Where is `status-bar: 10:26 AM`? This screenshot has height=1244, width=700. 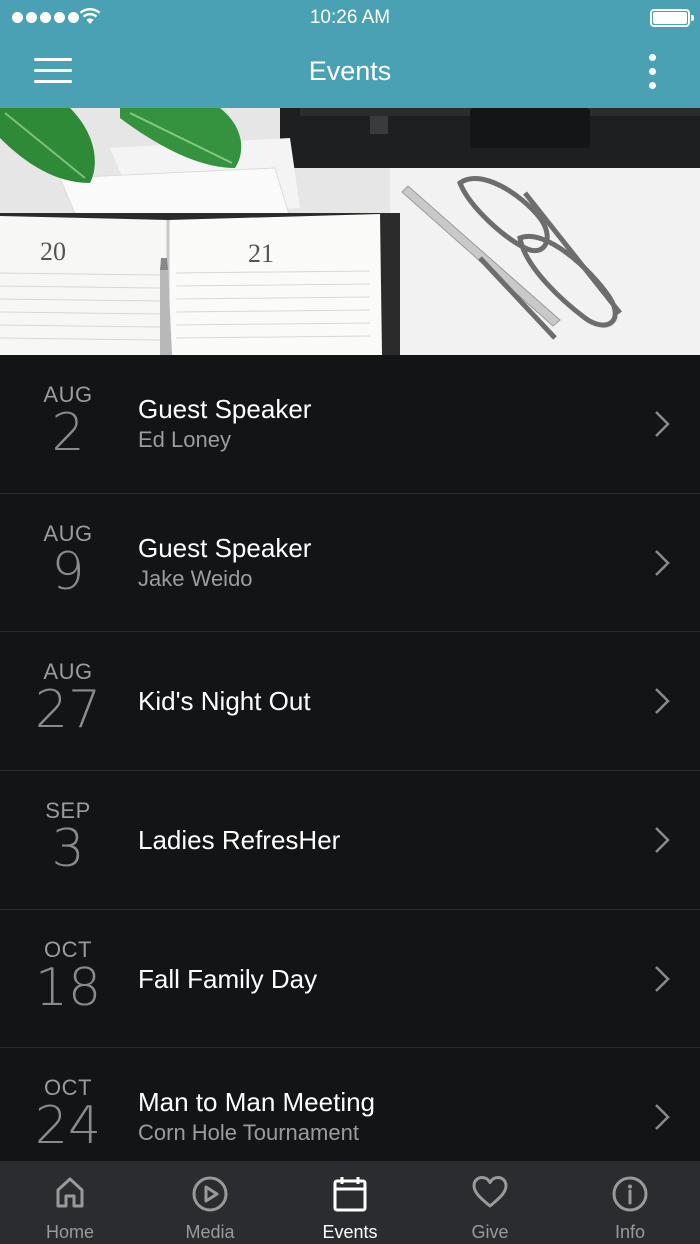 status-bar: 10:26 AM is located at coordinates (350, 18).